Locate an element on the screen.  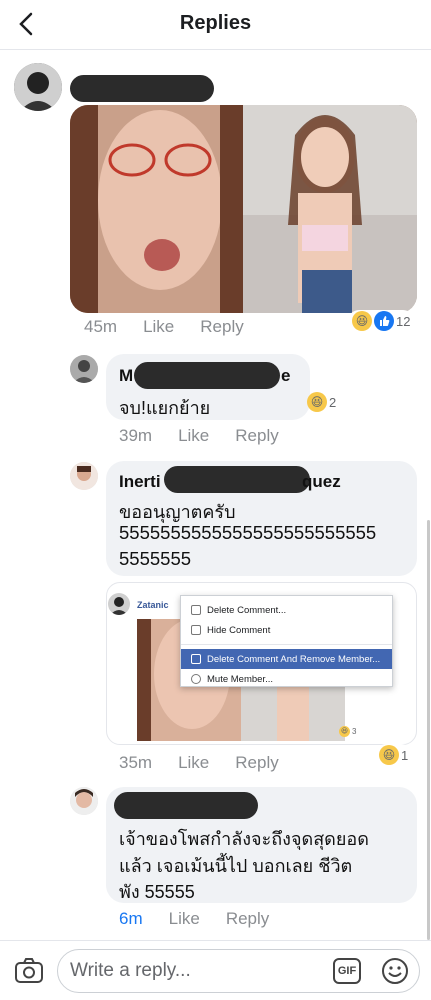
reaction-count: 1 is located at coordinates (405, 755).